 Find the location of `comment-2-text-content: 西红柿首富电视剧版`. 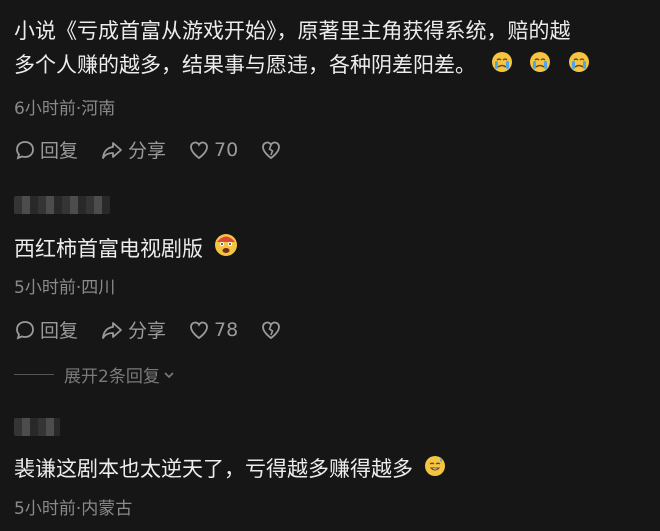

comment-2-text-content: 西红柿首富电视剧版 is located at coordinates (108, 249).